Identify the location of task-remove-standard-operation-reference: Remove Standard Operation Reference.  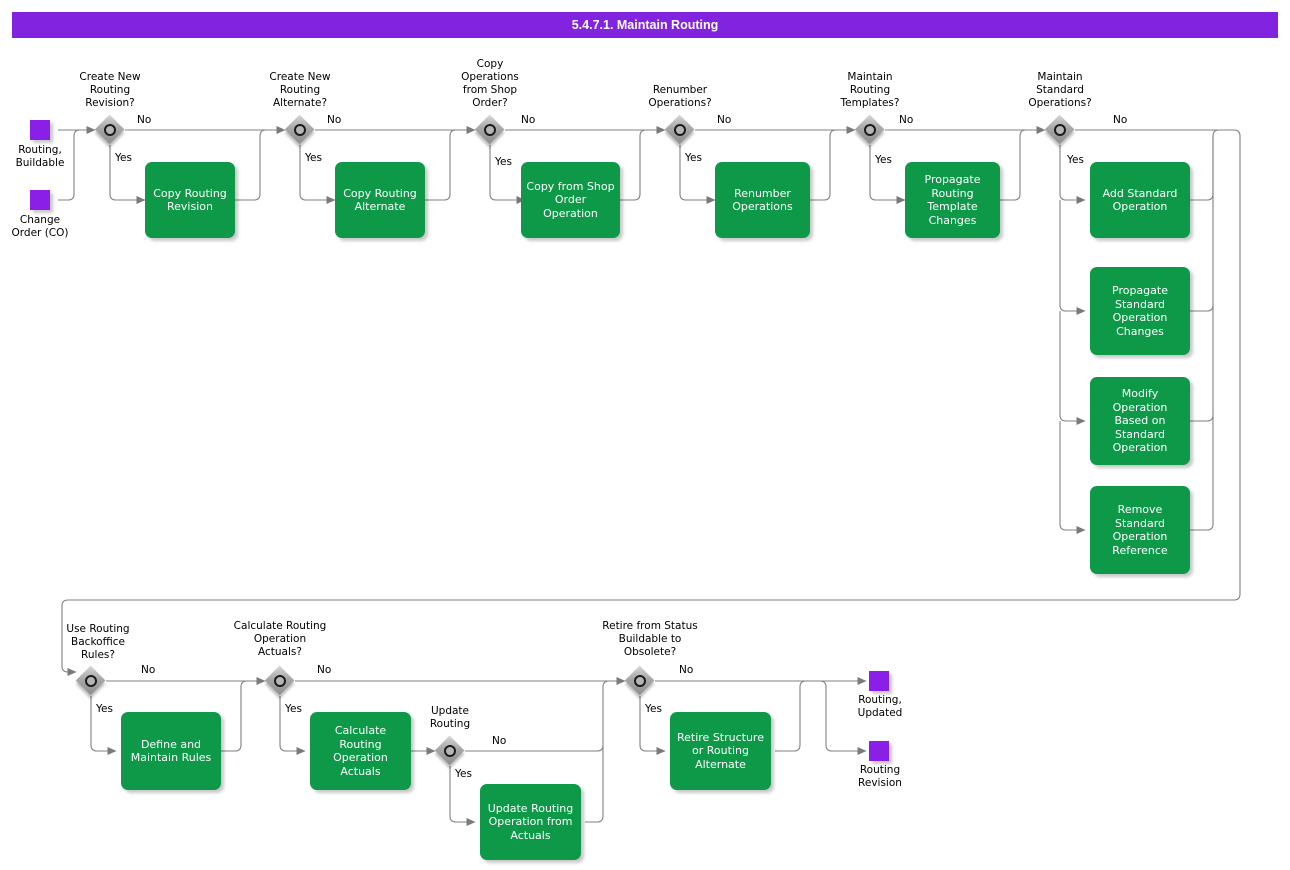
(1140, 530).